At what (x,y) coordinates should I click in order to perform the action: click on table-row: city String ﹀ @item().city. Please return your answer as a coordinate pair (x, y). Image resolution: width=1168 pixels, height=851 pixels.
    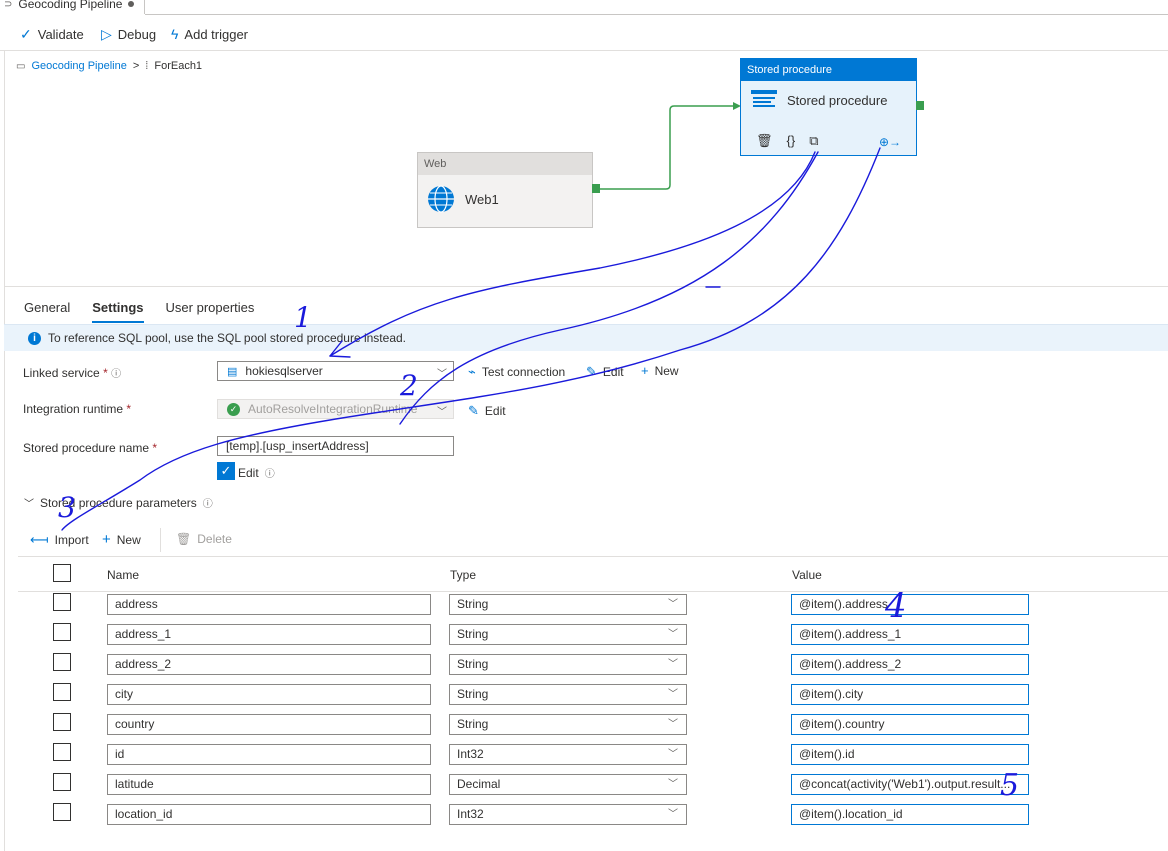
    Looking at the image, I should click on (593, 695).